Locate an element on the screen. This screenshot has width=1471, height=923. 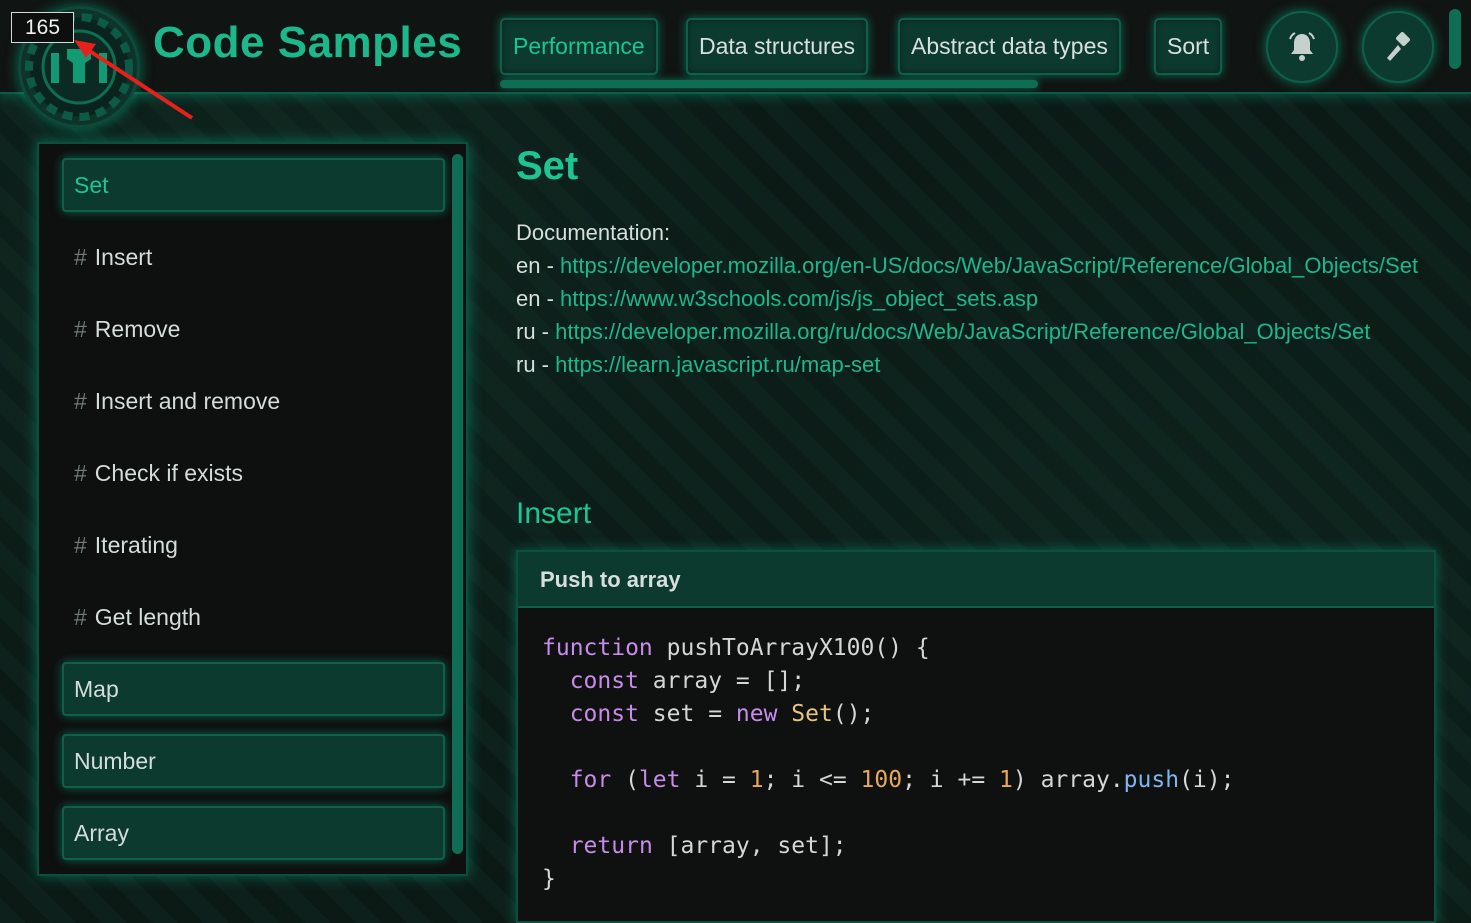
code-line: return [array, set]; is located at coordinates (708, 846).